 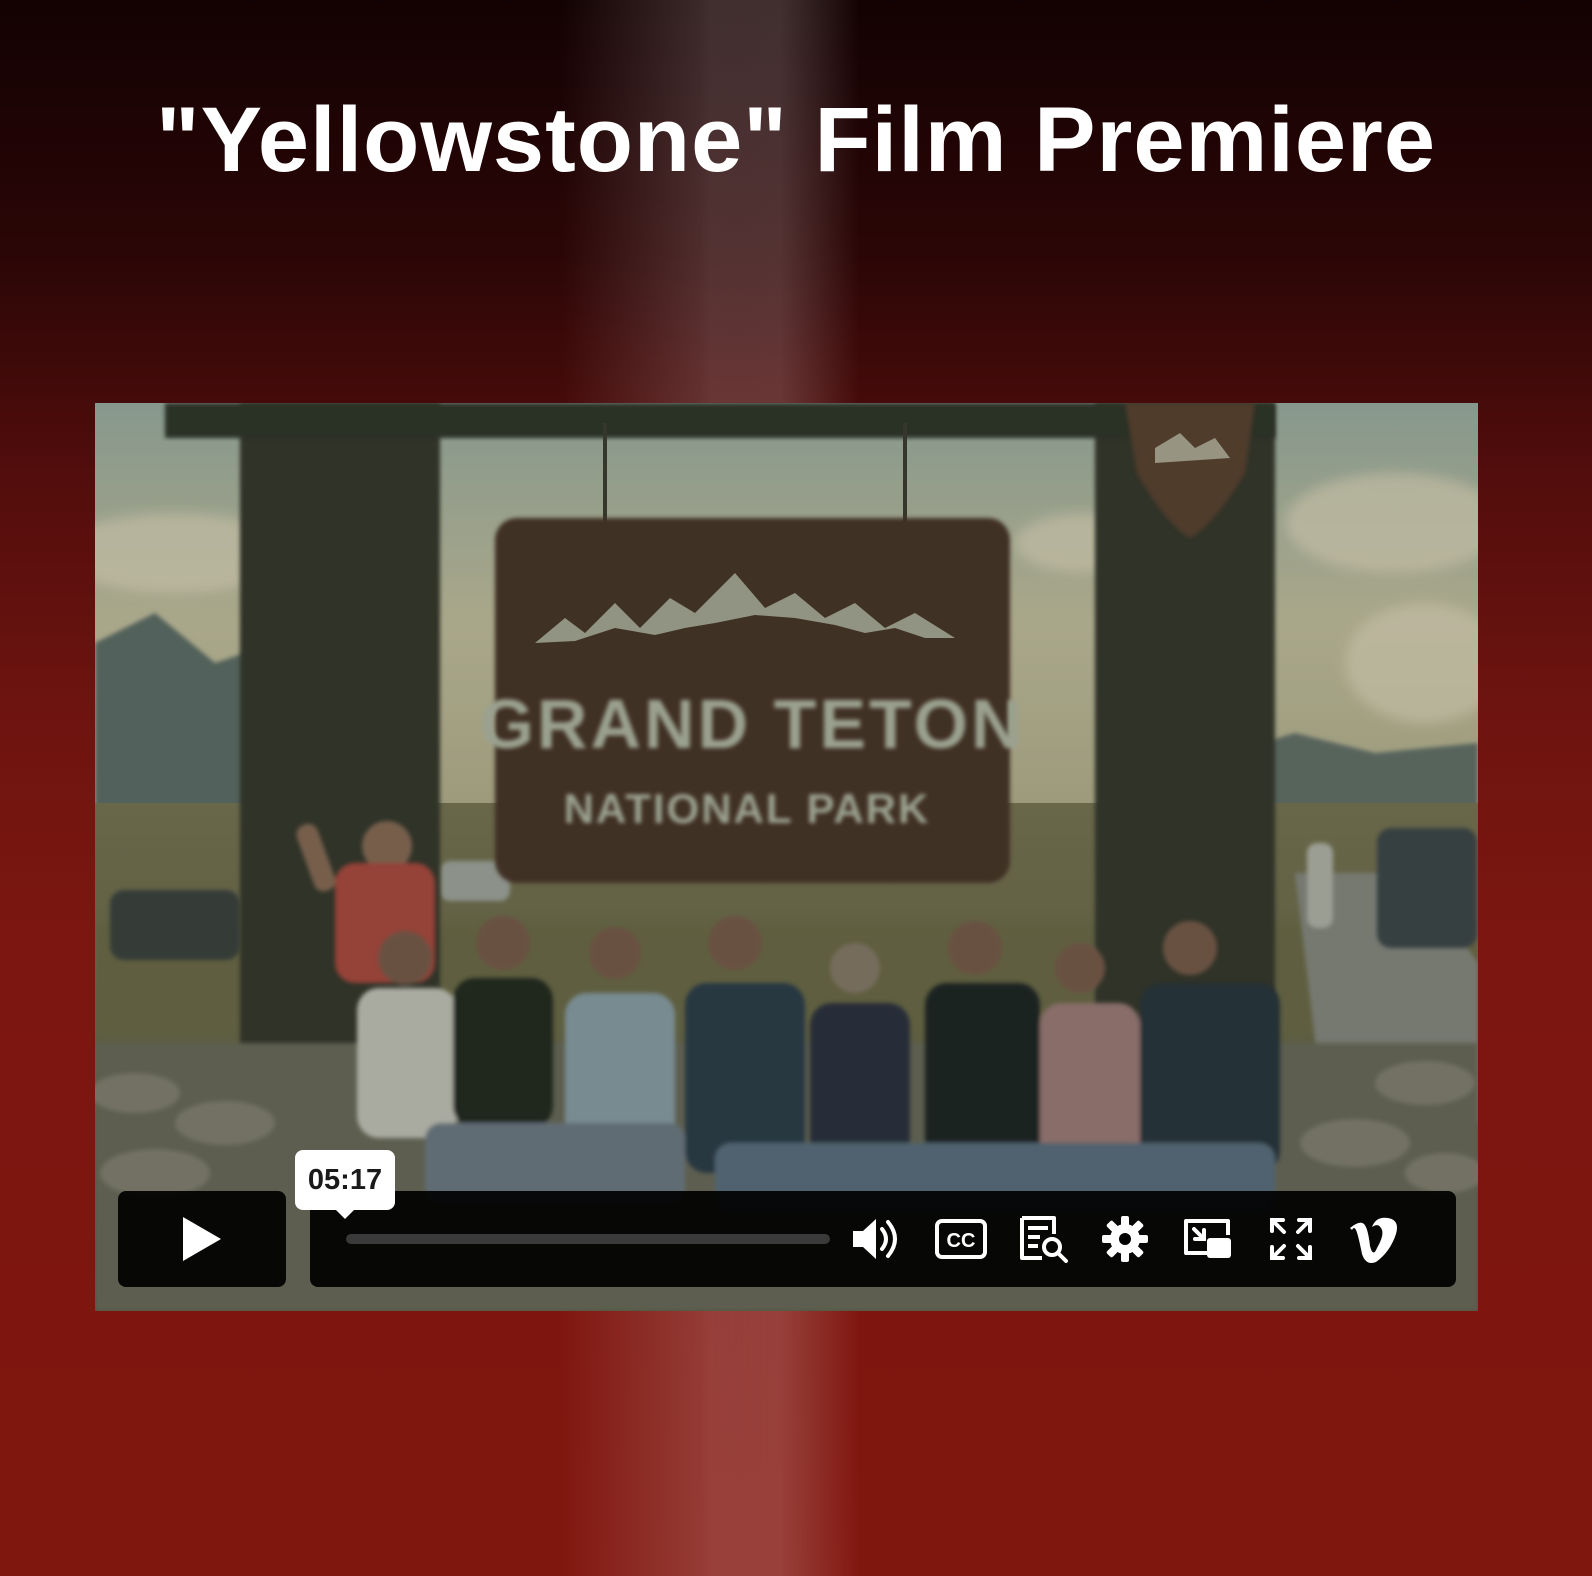 I want to click on closed-captions-icon: CC, so click(x=961, y=1239).